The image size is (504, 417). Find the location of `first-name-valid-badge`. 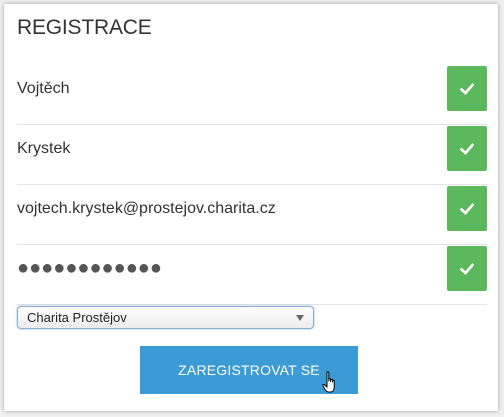

first-name-valid-badge is located at coordinates (467, 88).